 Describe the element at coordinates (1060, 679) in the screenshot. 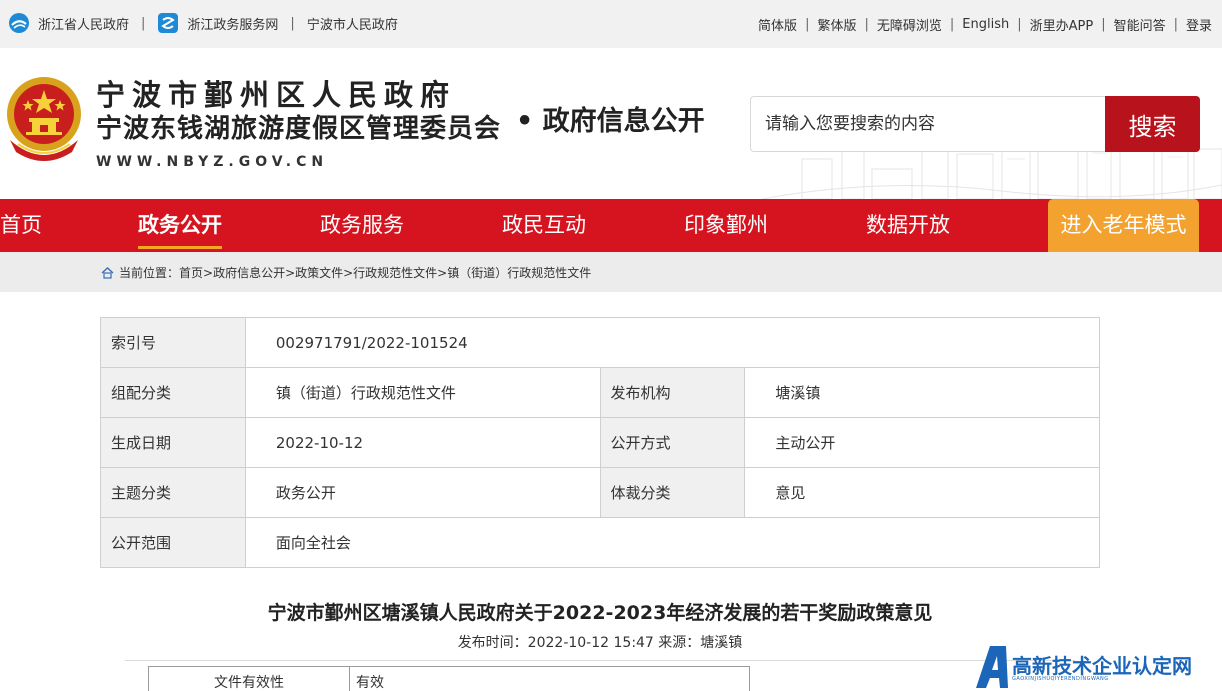

I see `watermark-subtext: GAOXINJISHUQIYERENDINGWANG` at that location.